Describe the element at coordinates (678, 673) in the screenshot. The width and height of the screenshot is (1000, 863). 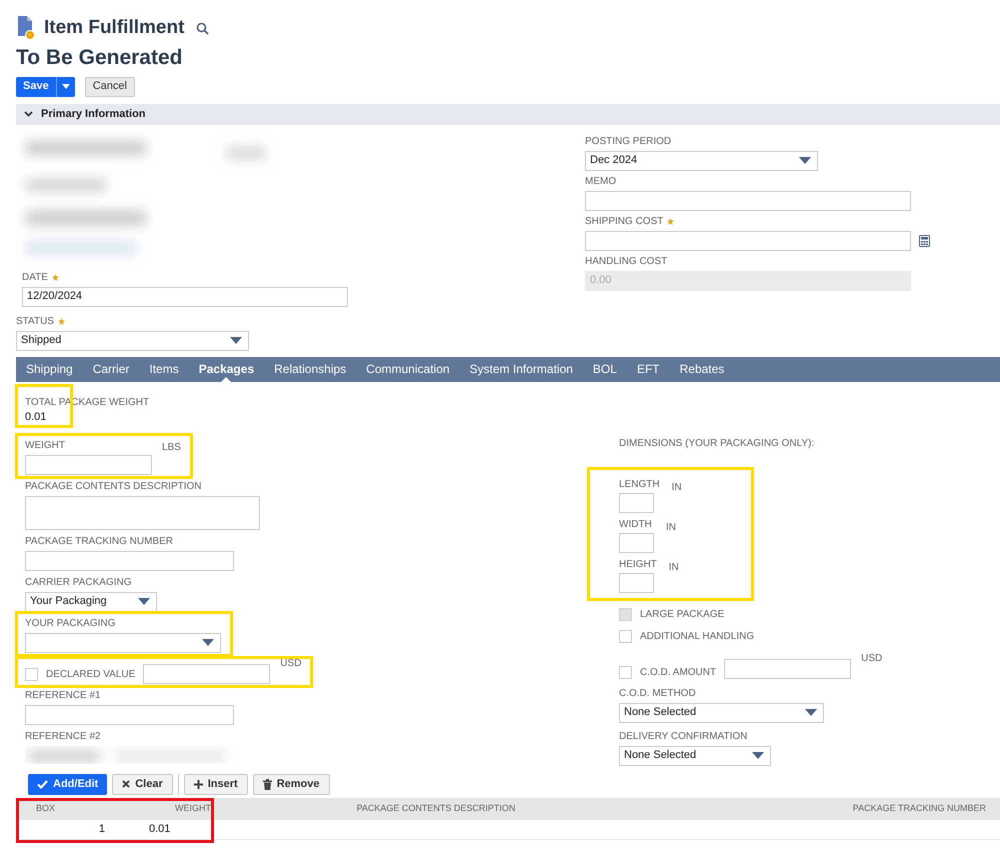
I see `field-label: C.O.D. AMOUNT` at that location.